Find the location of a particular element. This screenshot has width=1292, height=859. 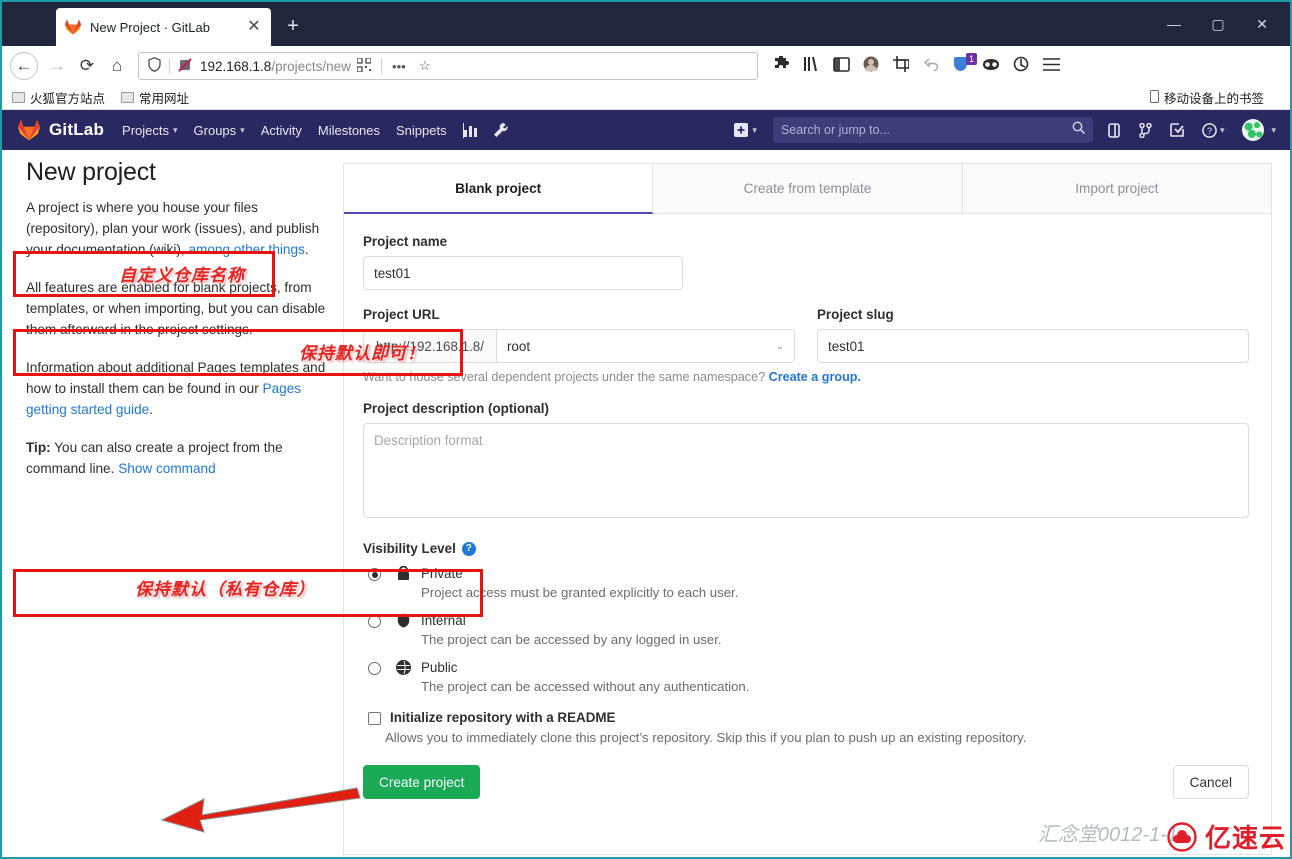

mobile-bookmarks-item: 移动设备上的书签 is located at coordinates (1206, 97).